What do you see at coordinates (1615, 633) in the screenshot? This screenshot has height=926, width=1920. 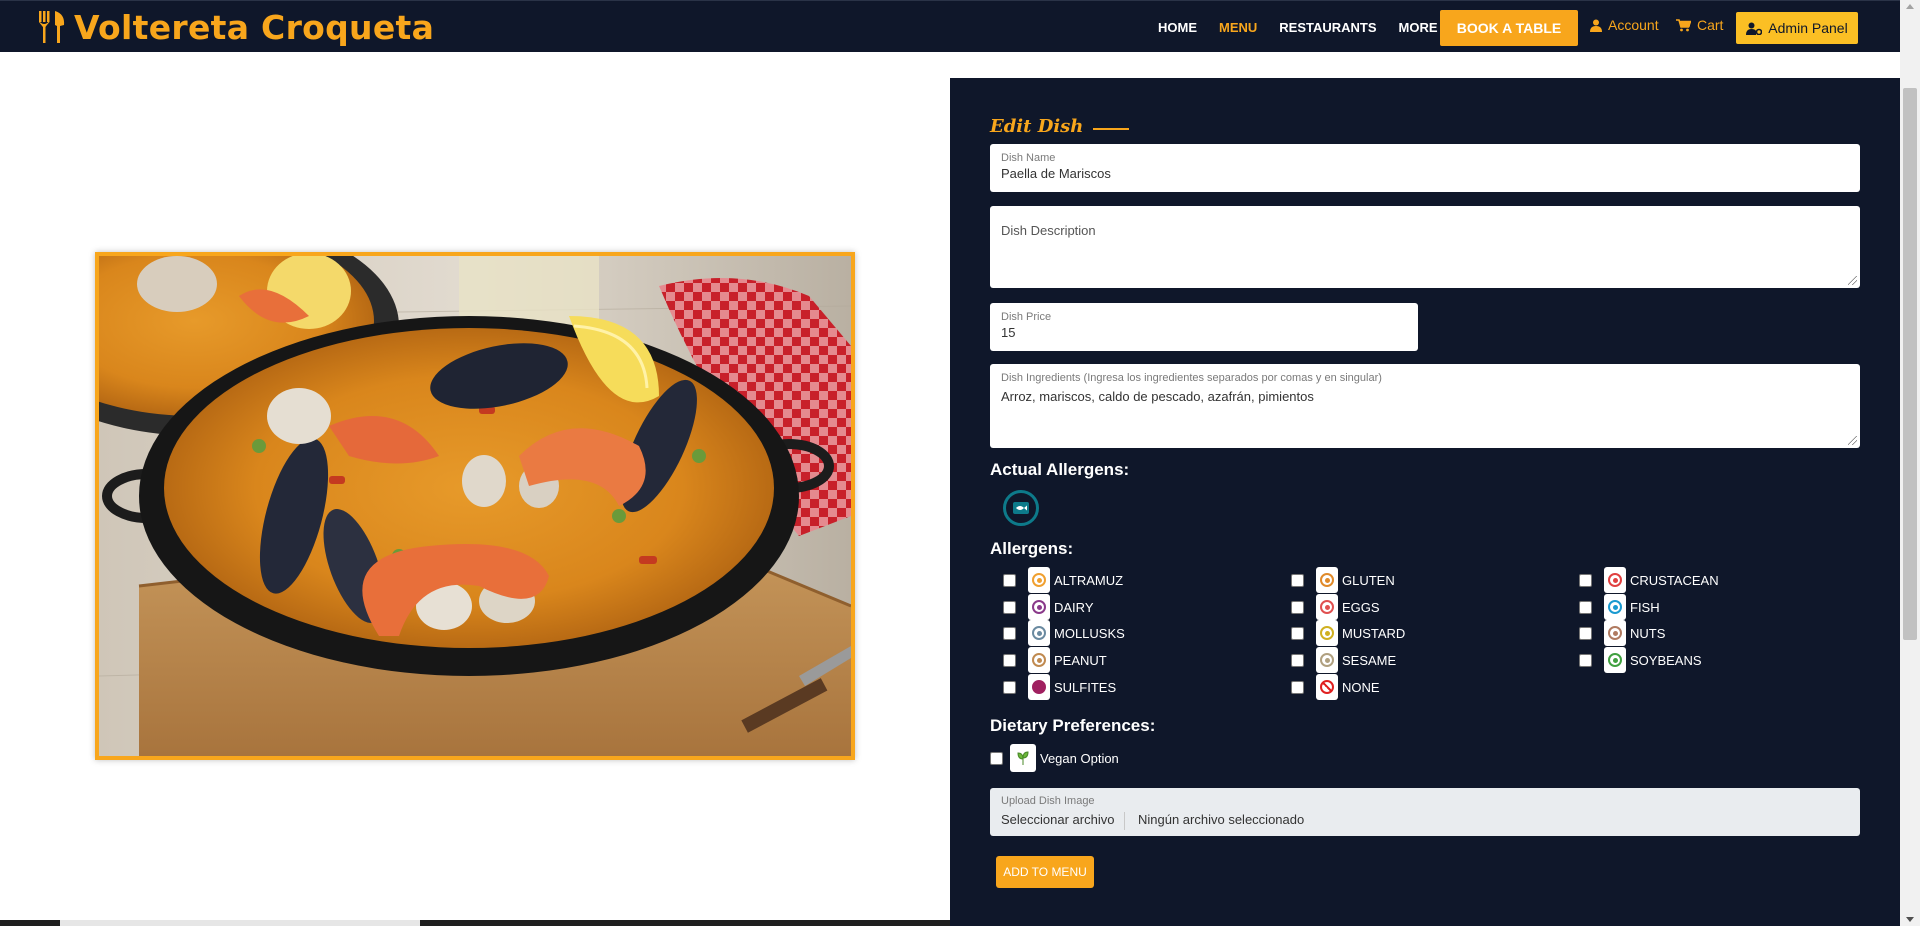 I see `nuts-allergen-icon` at bounding box center [1615, 633].